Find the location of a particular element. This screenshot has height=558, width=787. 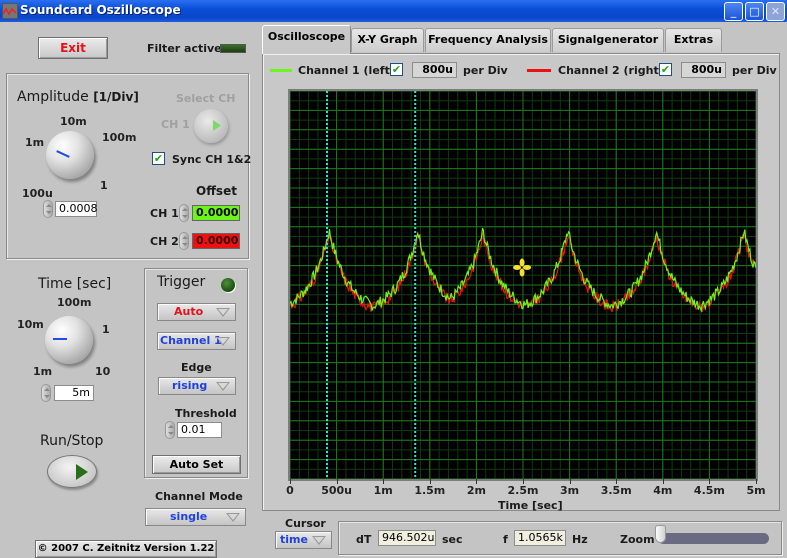

dt-value-field: 946.502u is located at coordinates (407, 538).